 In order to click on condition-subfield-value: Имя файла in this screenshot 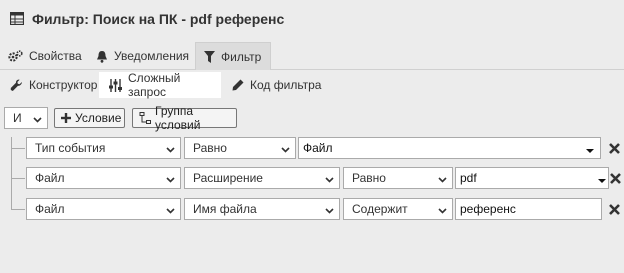, I will do `click(225, 209)`.